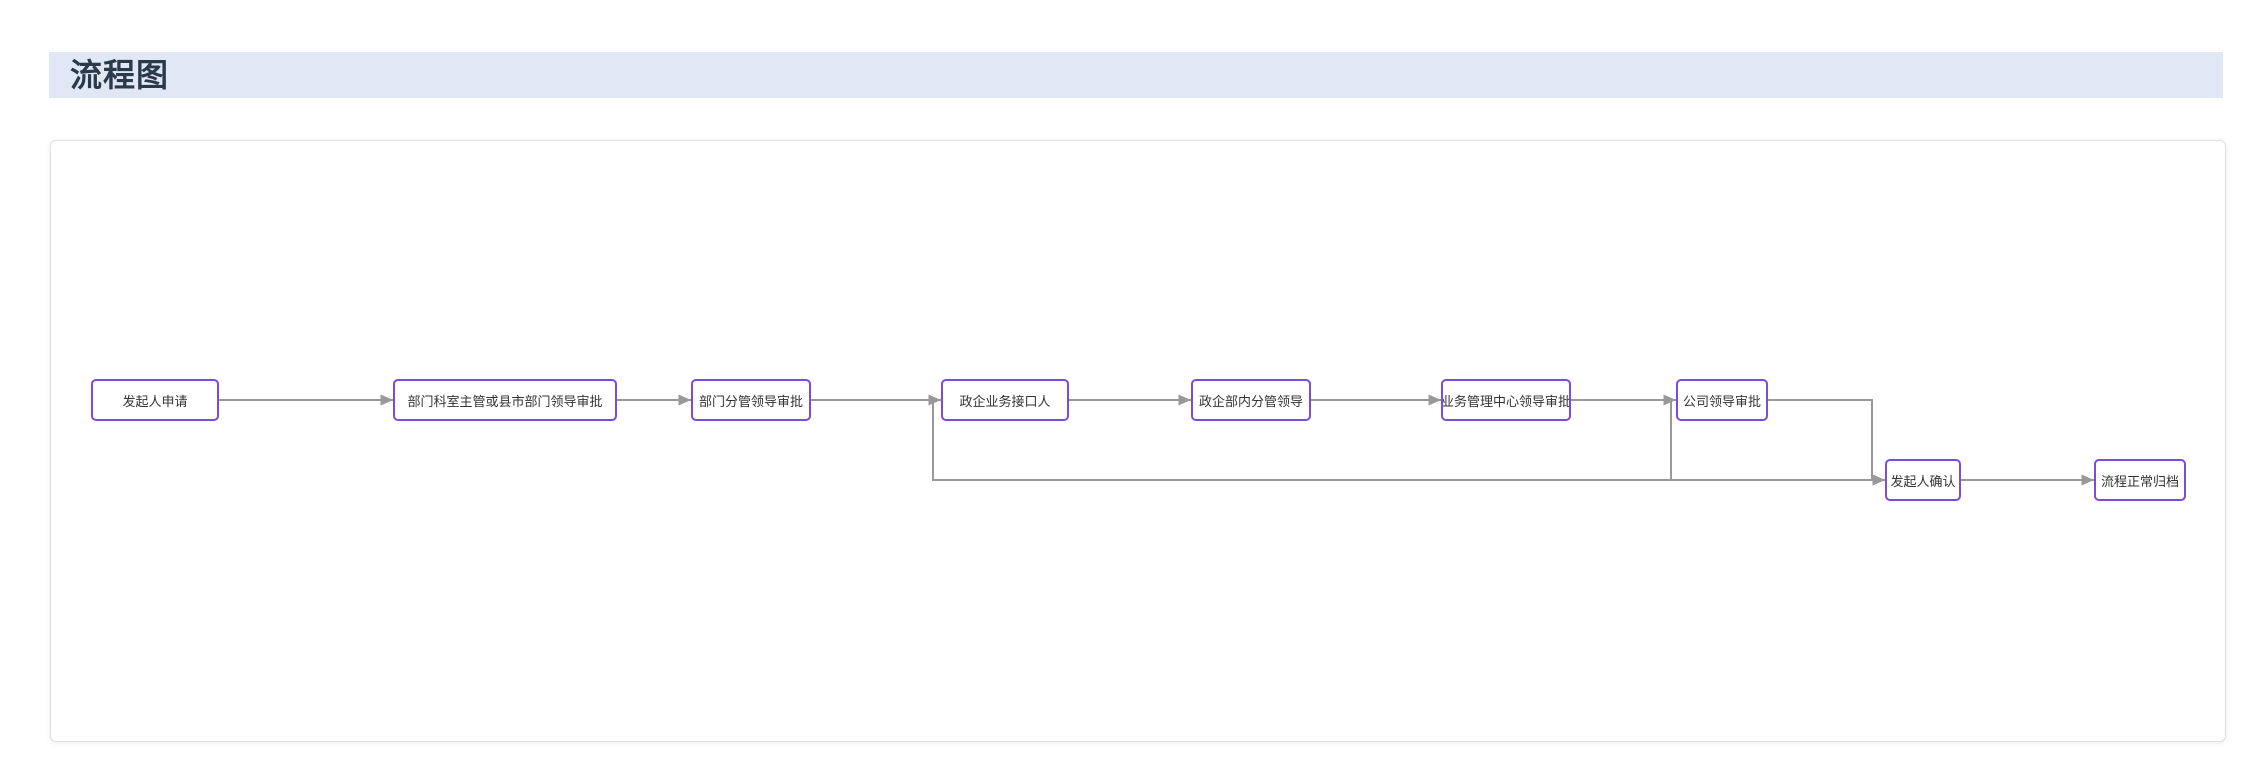  I want to click on flow-node-dept-supervisor-approve: 部门科室主管或县市部门领导审批, so click(505, 400).